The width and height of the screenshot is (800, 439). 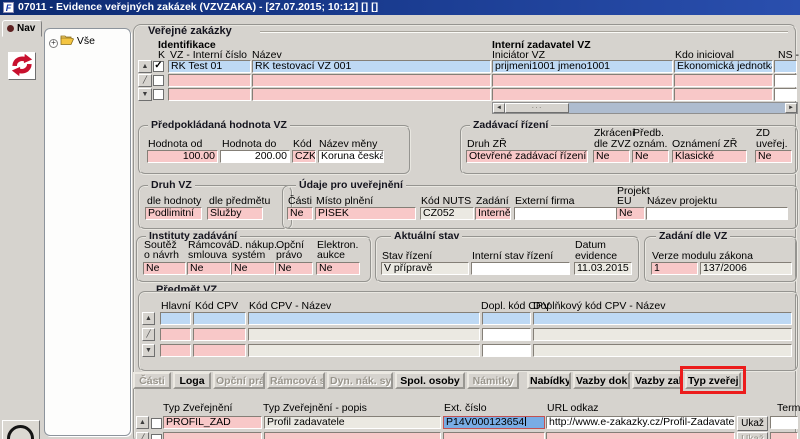 What do you see at coordinates (152, 380) in the screenshot?
I see `tab-casti: Části` at bounding box center [152, 380].